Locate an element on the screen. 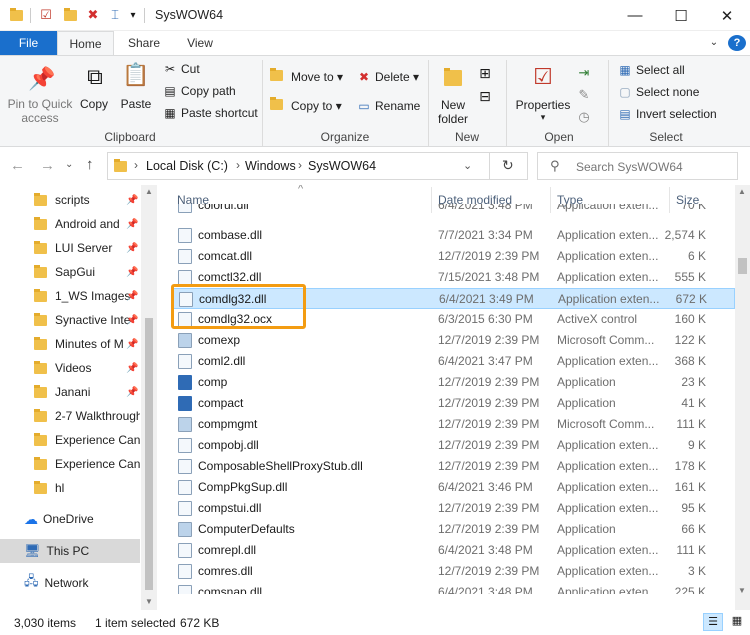  select-none-button: ▢ Select none is located at coordinates (658, 92).